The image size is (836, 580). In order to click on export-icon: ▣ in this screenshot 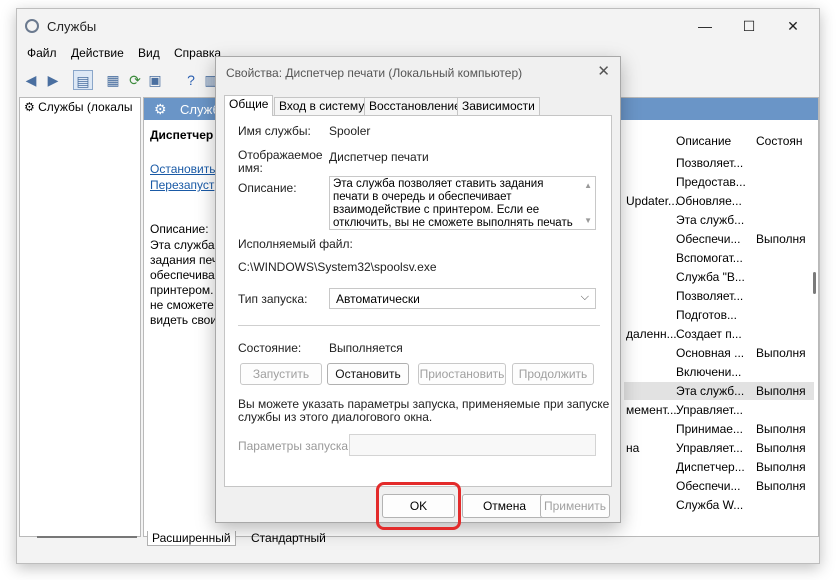, I will do `click(155, 80)`.